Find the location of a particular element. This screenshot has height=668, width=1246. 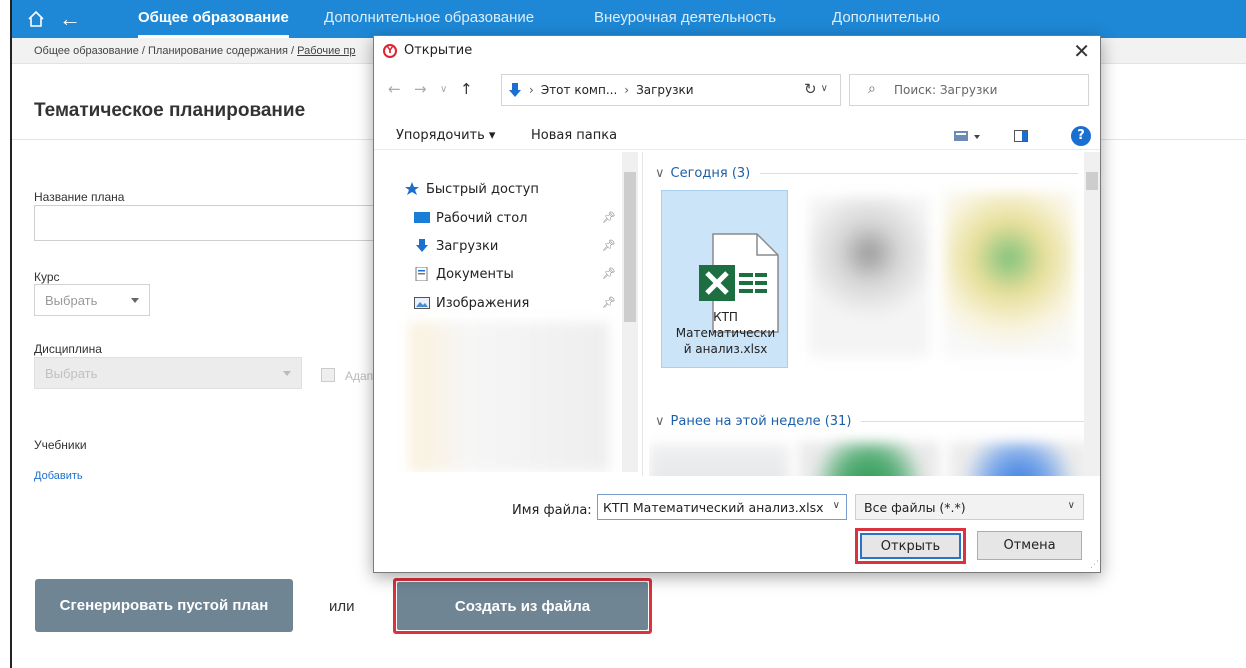

pictures-icon is located at coordinates (422, 303).